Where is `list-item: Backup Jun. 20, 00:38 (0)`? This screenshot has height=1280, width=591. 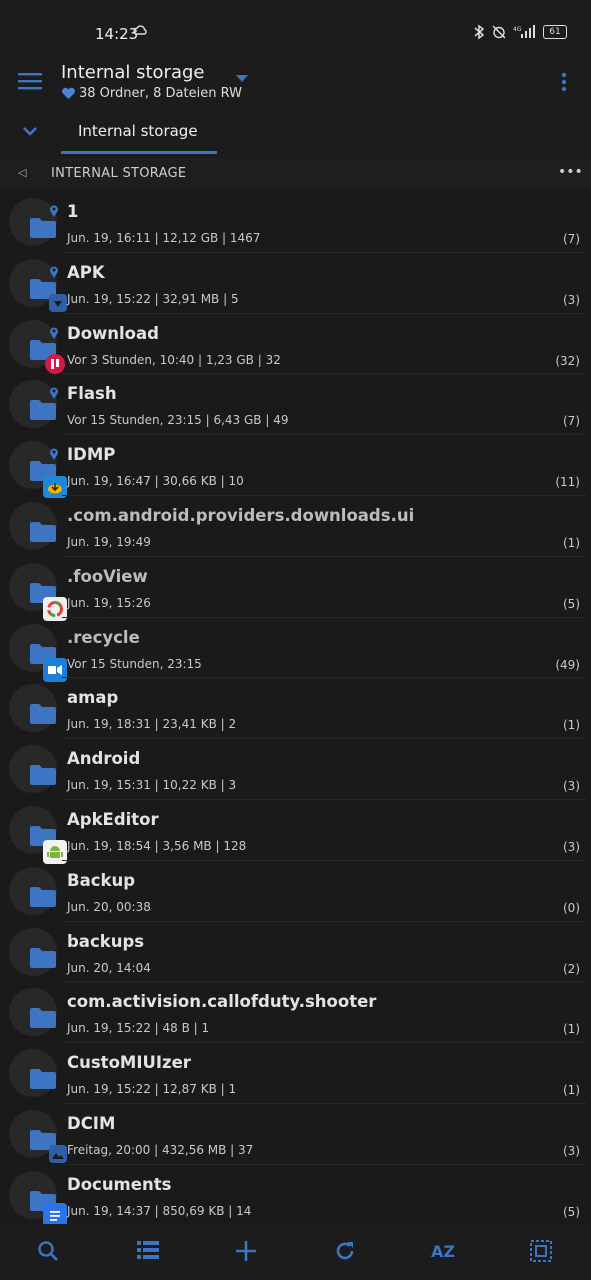
list-item: Backup Jun. 20, 00:38 (0) is located at coordinates (295, 891).